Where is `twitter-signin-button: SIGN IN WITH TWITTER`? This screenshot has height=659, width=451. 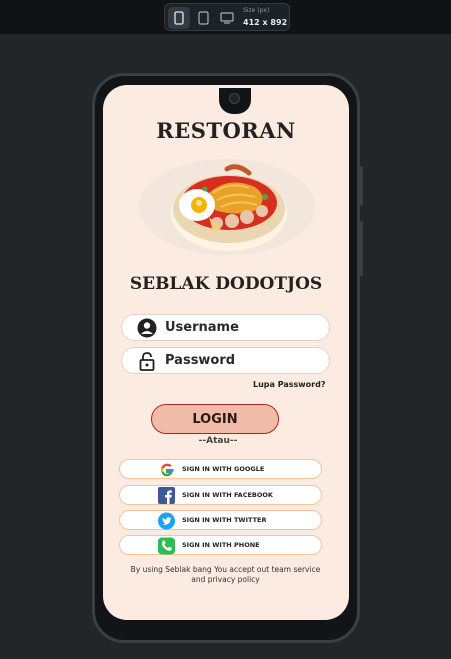 twitter-signin-button: SIGN IN WITH TWITTER is located at coordinates (220, 520).